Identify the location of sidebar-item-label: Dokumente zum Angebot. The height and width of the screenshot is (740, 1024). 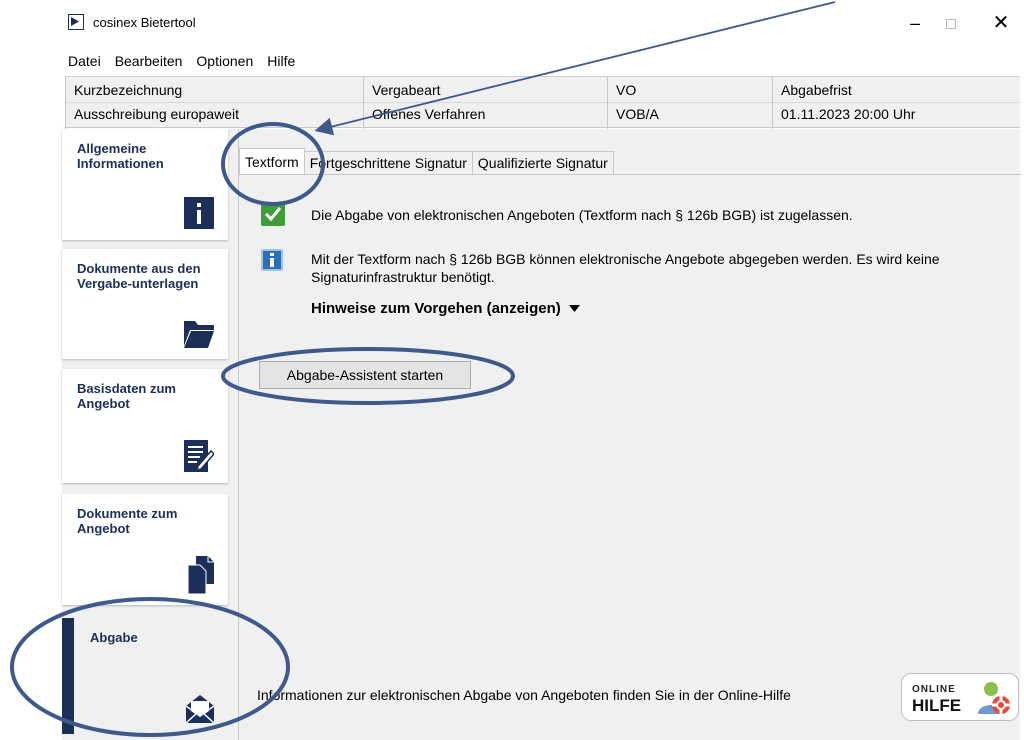
(127, 521).